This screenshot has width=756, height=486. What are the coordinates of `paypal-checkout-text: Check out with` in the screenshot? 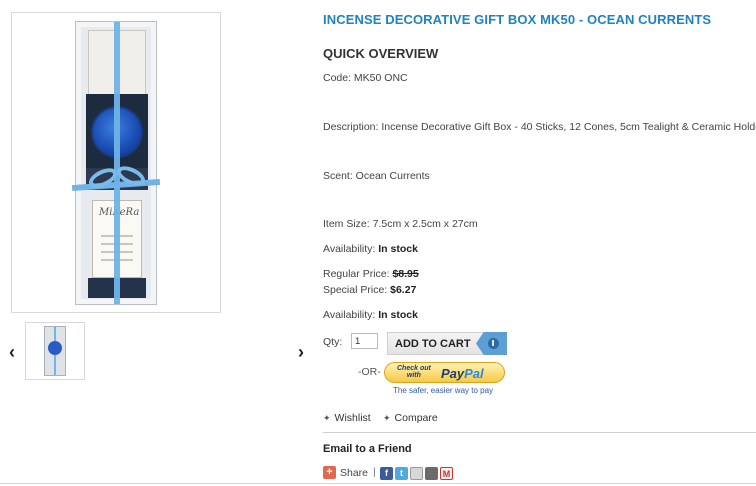 It's located at (414, 372).